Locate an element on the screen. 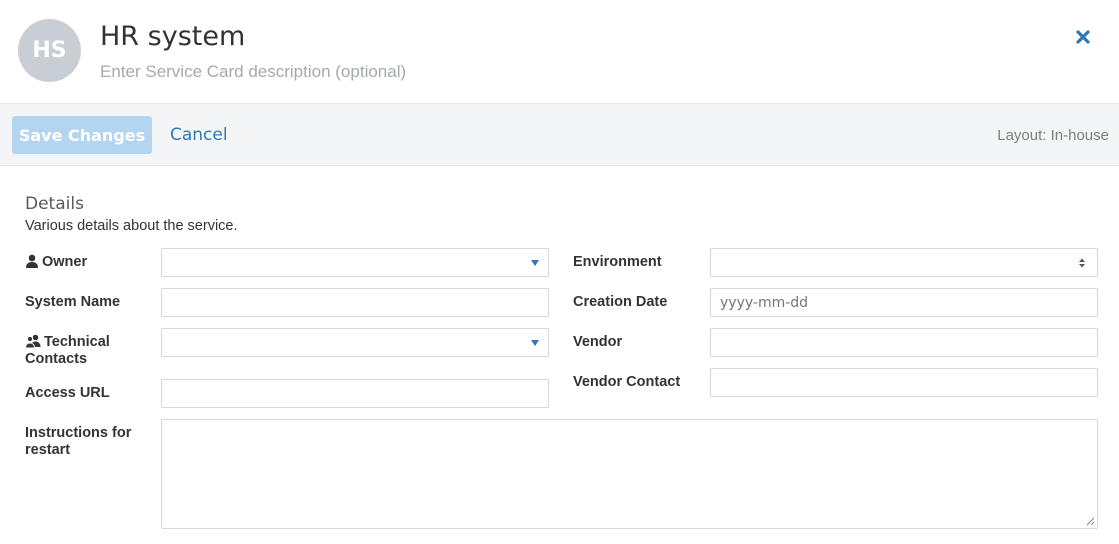 This screenshot has height=544, width=1119. page-title: HR system is located at coordinates (172, 37).